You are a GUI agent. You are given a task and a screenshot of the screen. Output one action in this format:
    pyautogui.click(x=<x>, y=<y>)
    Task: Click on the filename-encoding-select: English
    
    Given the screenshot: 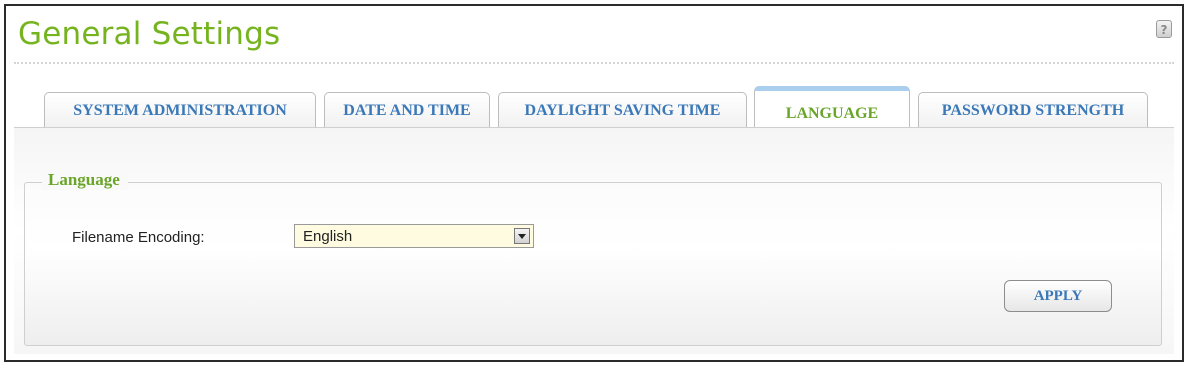 What is the action you would take?
    pyautogui.click(x=414, y=236)
    